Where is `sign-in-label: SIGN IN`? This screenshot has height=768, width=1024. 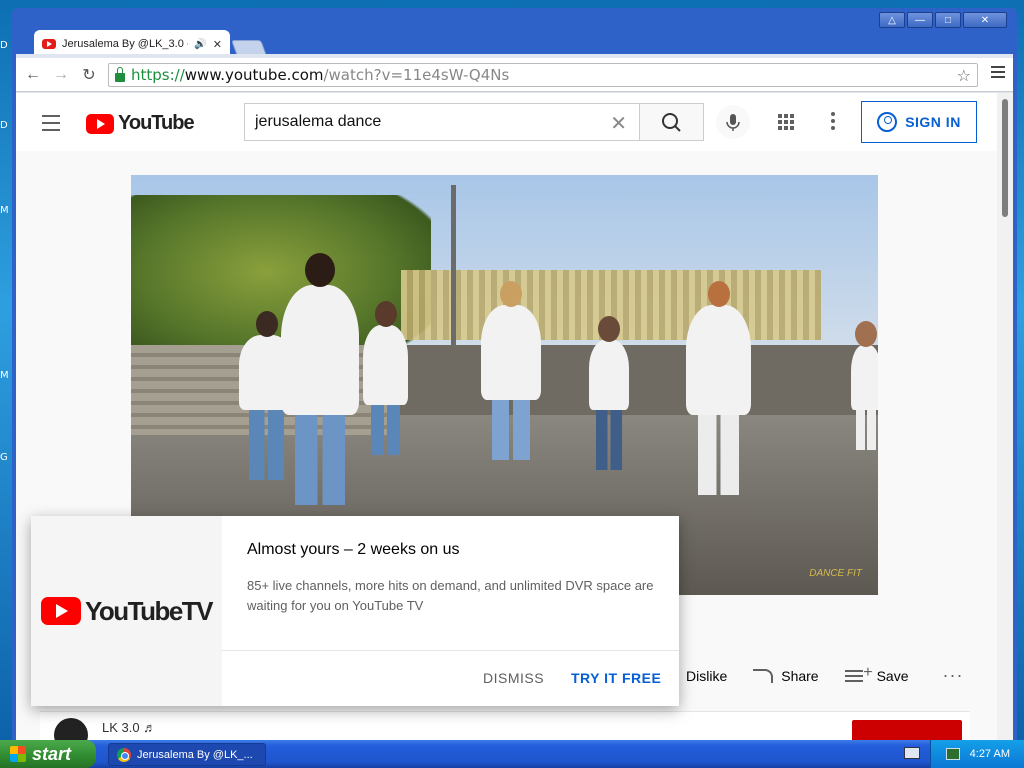
sign-in-label: SIGN IN is located at coordinates (933, 122).